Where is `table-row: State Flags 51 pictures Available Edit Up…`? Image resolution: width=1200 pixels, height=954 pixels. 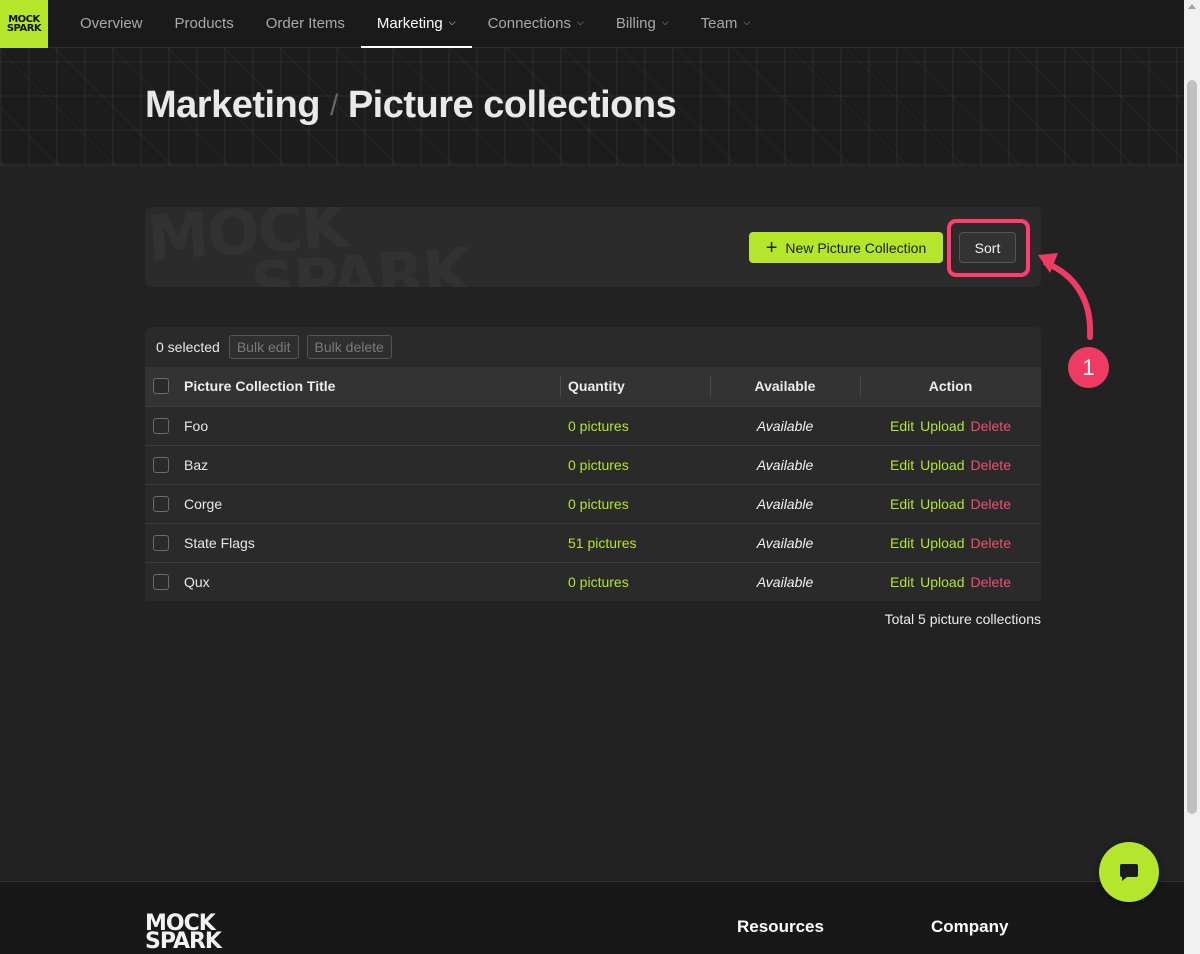 table-row: State Flags 51 pictures Available Edit Up… is located at coordinates (593, 543).